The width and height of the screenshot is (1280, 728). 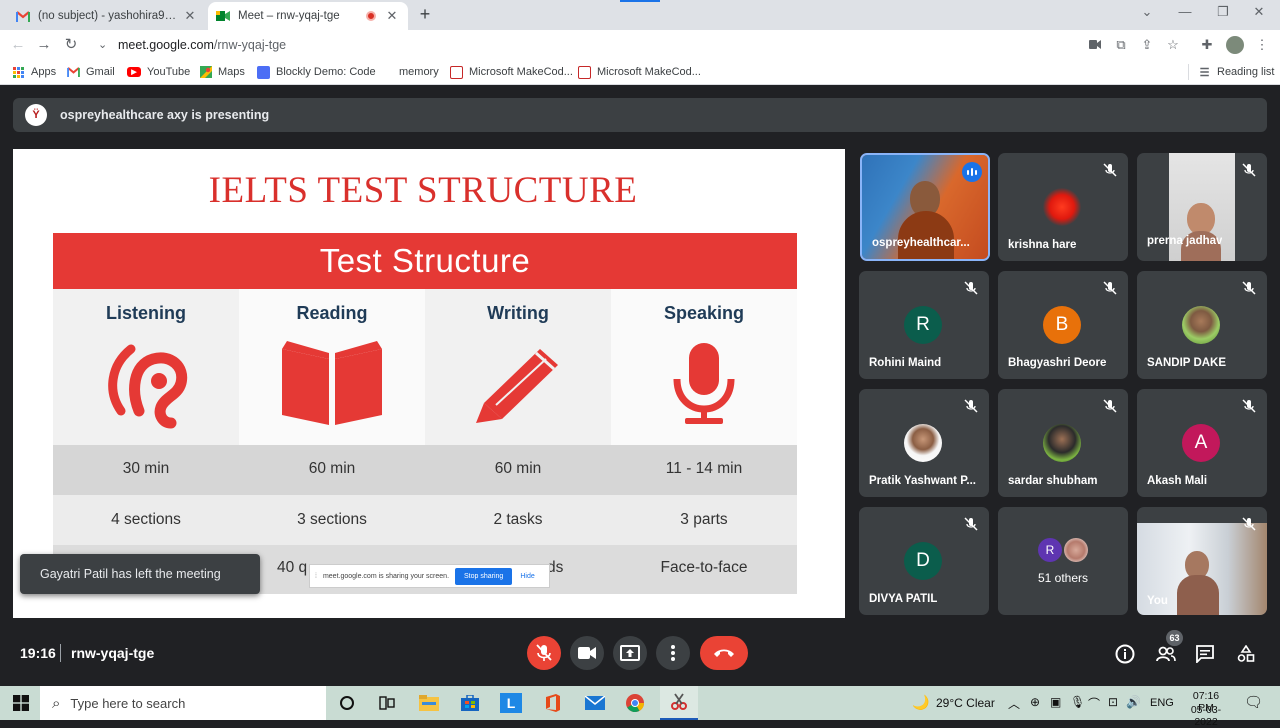 I want to click on meet-icon, so click(x=223, y=16).